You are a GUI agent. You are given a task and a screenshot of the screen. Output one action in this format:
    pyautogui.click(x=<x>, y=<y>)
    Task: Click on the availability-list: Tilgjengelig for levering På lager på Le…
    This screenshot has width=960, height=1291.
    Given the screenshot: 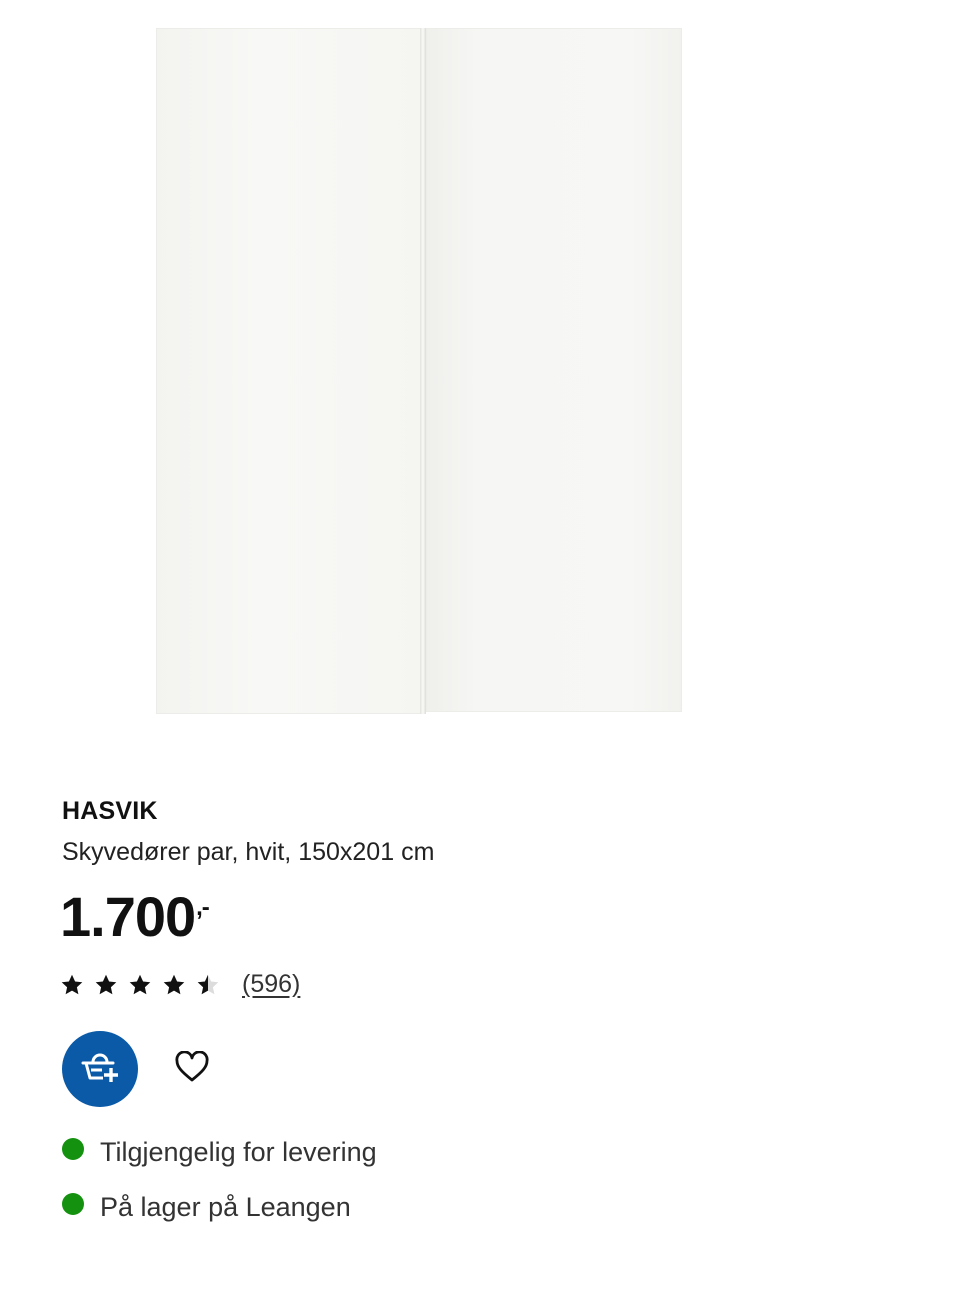 What is the action you would take?
    pyautogui.click(x=219, y=1185)
    